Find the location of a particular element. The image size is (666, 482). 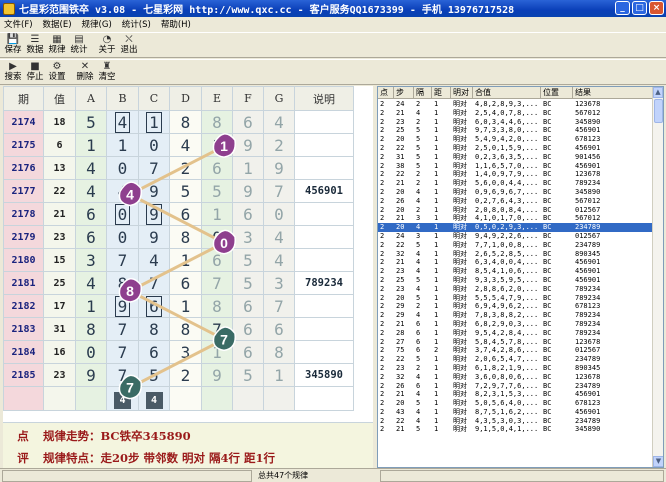

list-row: 2 75 6 2 明对 3,7,4,2,8,6,... BC 012567 is located at coordinates (515, 350).